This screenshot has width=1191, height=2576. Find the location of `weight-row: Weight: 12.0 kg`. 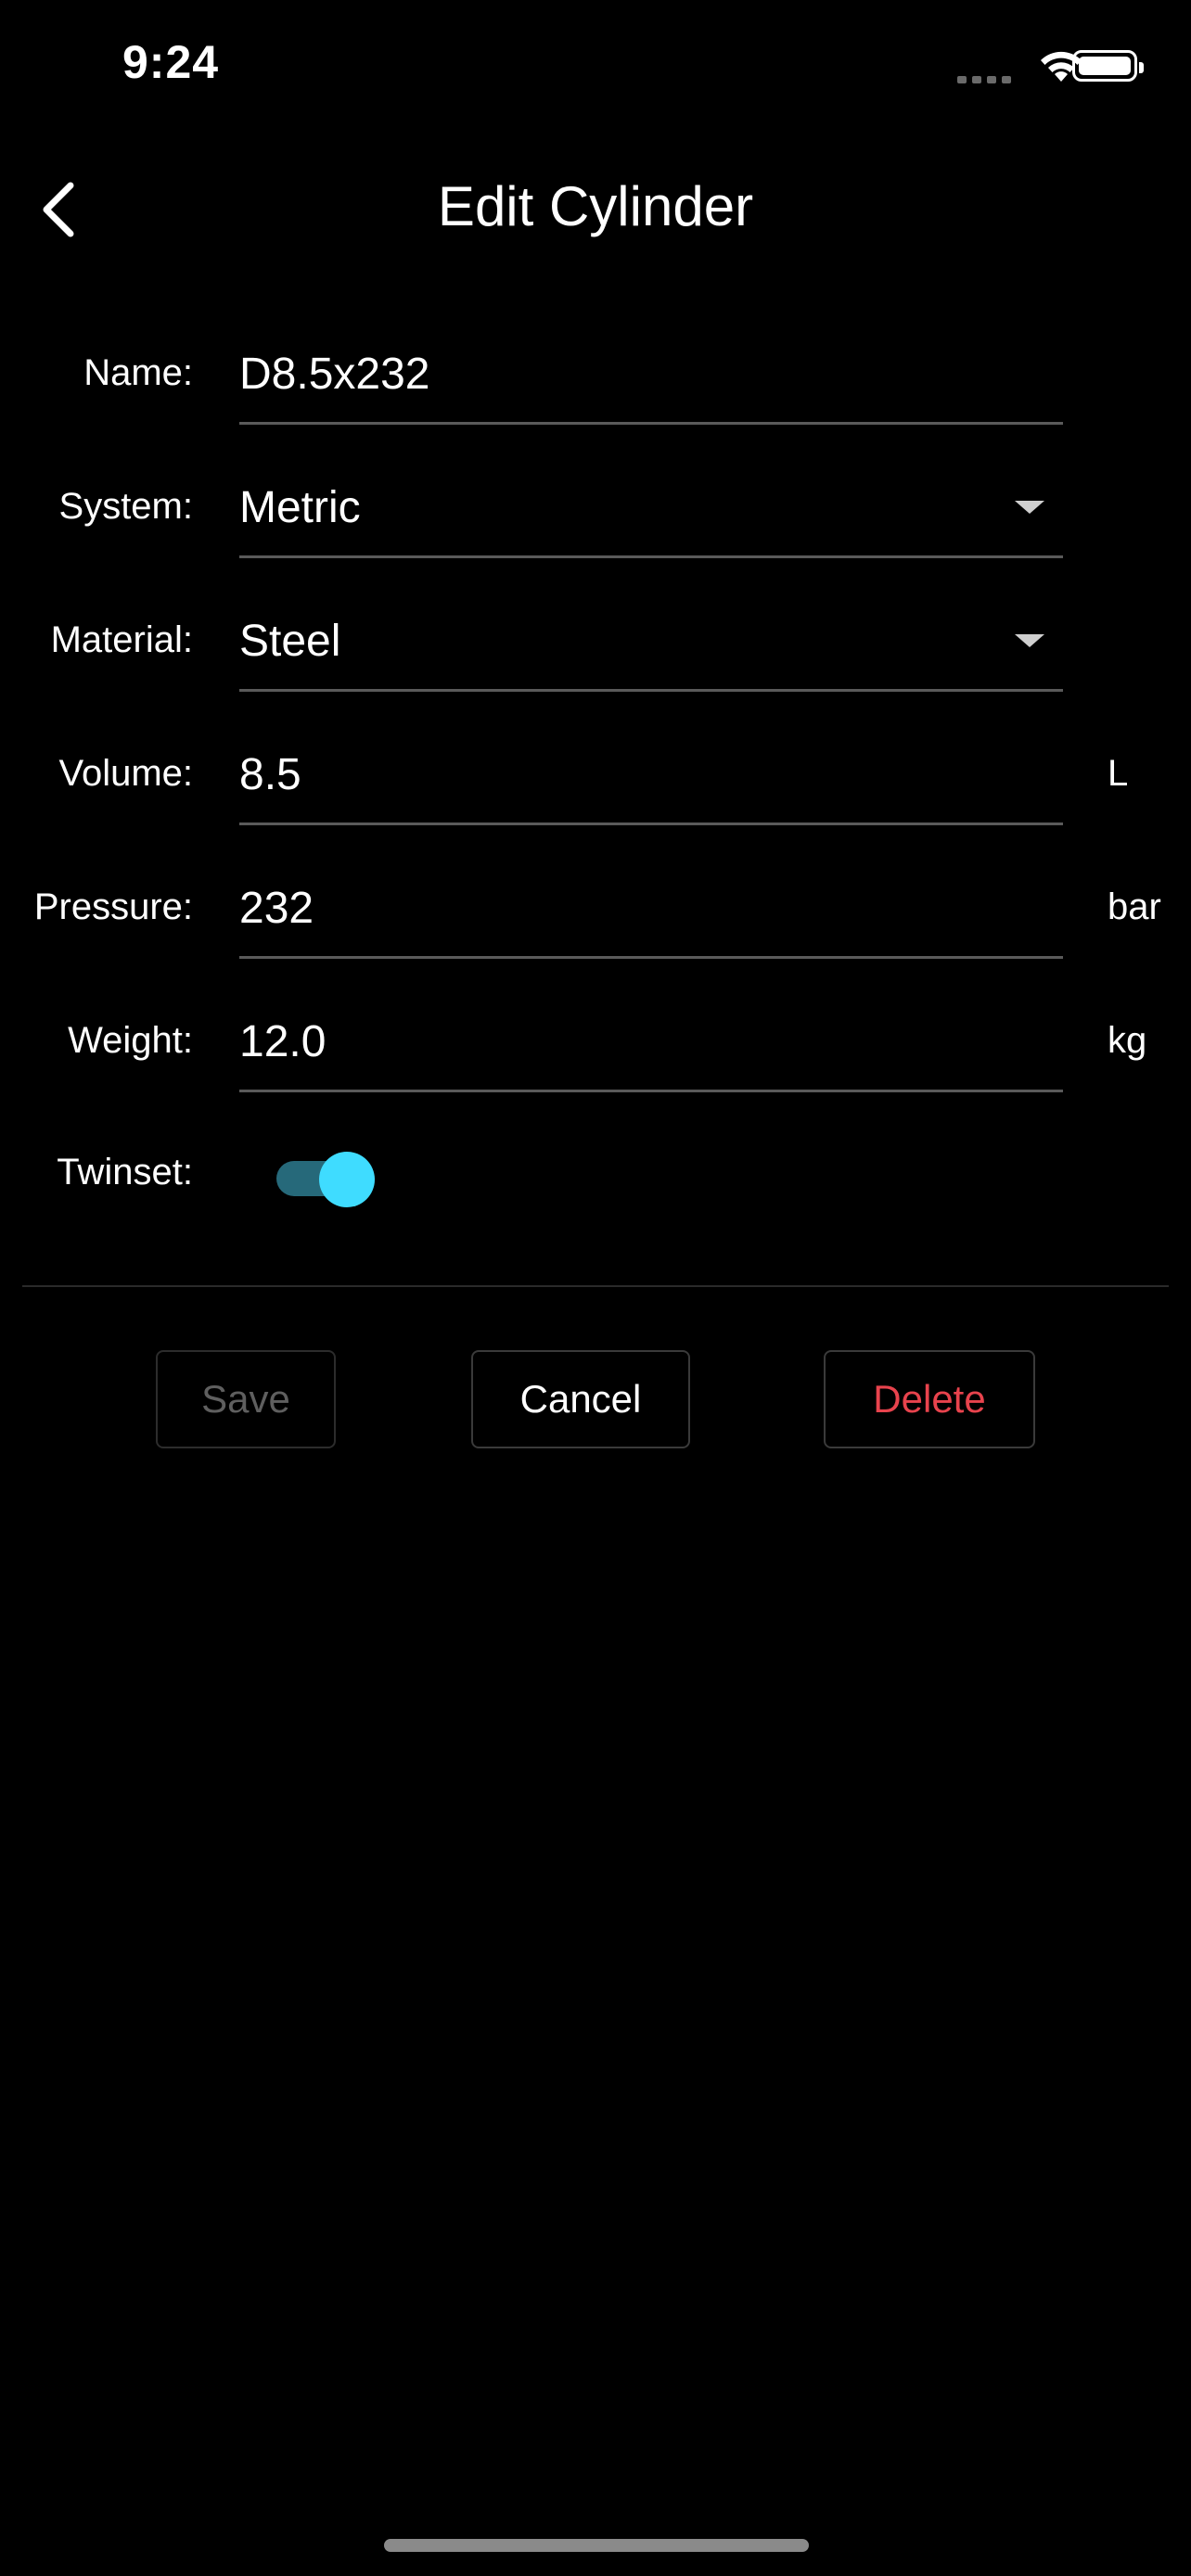

weight-row: Weight: 12.0 kg is located at coordinates (595, 1044).